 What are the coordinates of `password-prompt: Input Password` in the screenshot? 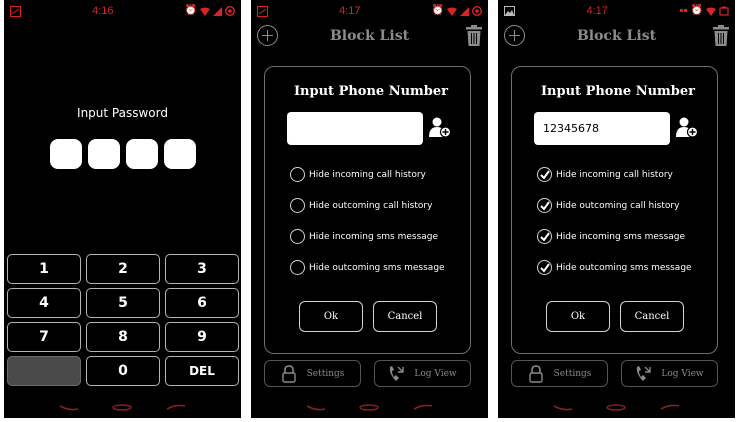 It's located at (122, 113).